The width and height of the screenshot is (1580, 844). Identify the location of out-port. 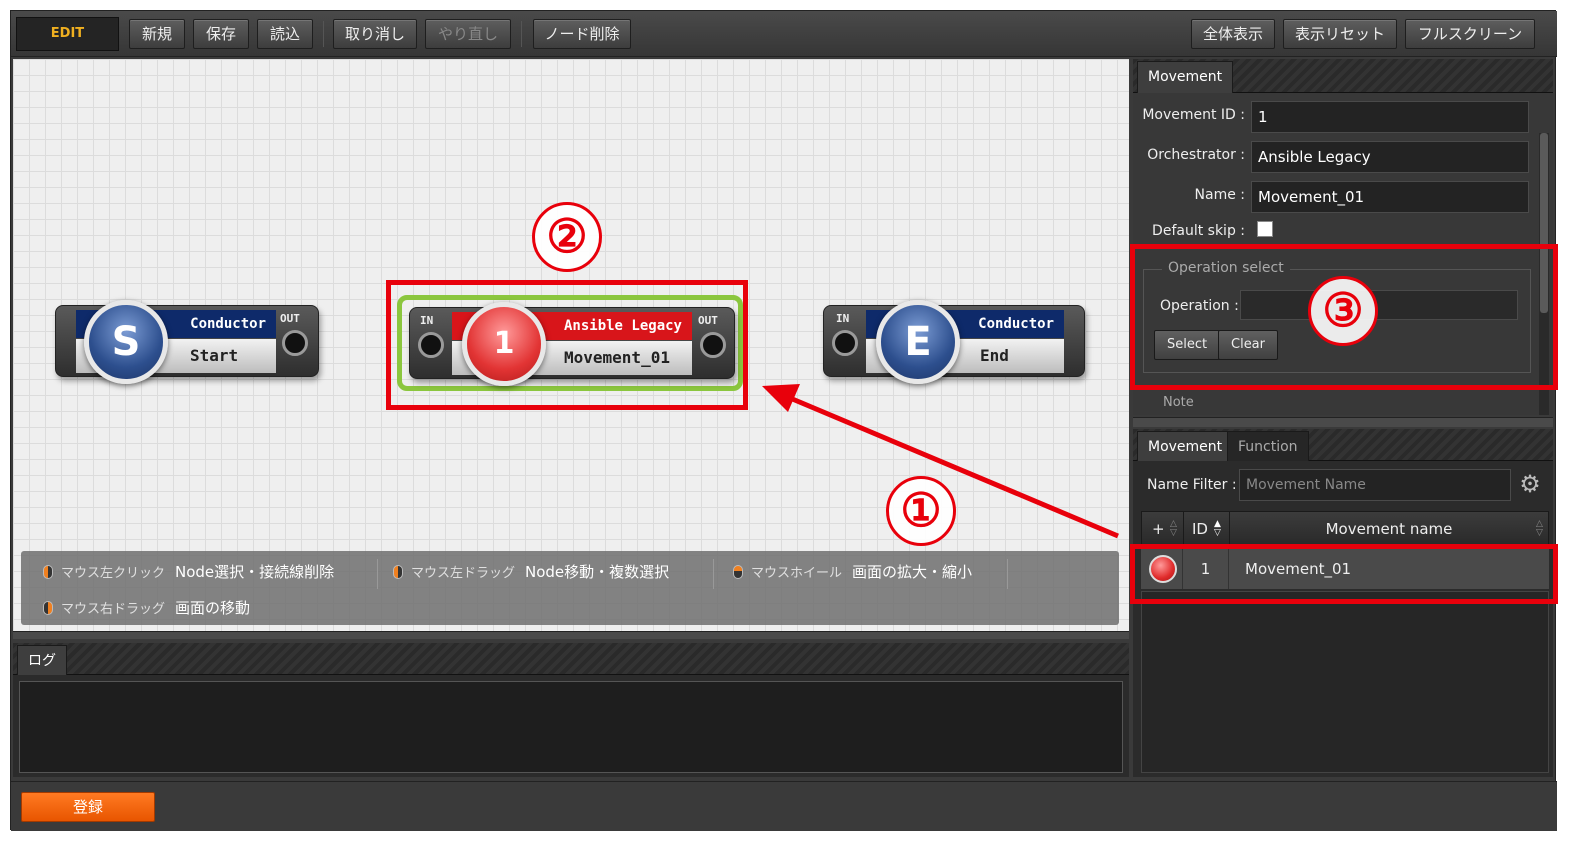
(295, 343).